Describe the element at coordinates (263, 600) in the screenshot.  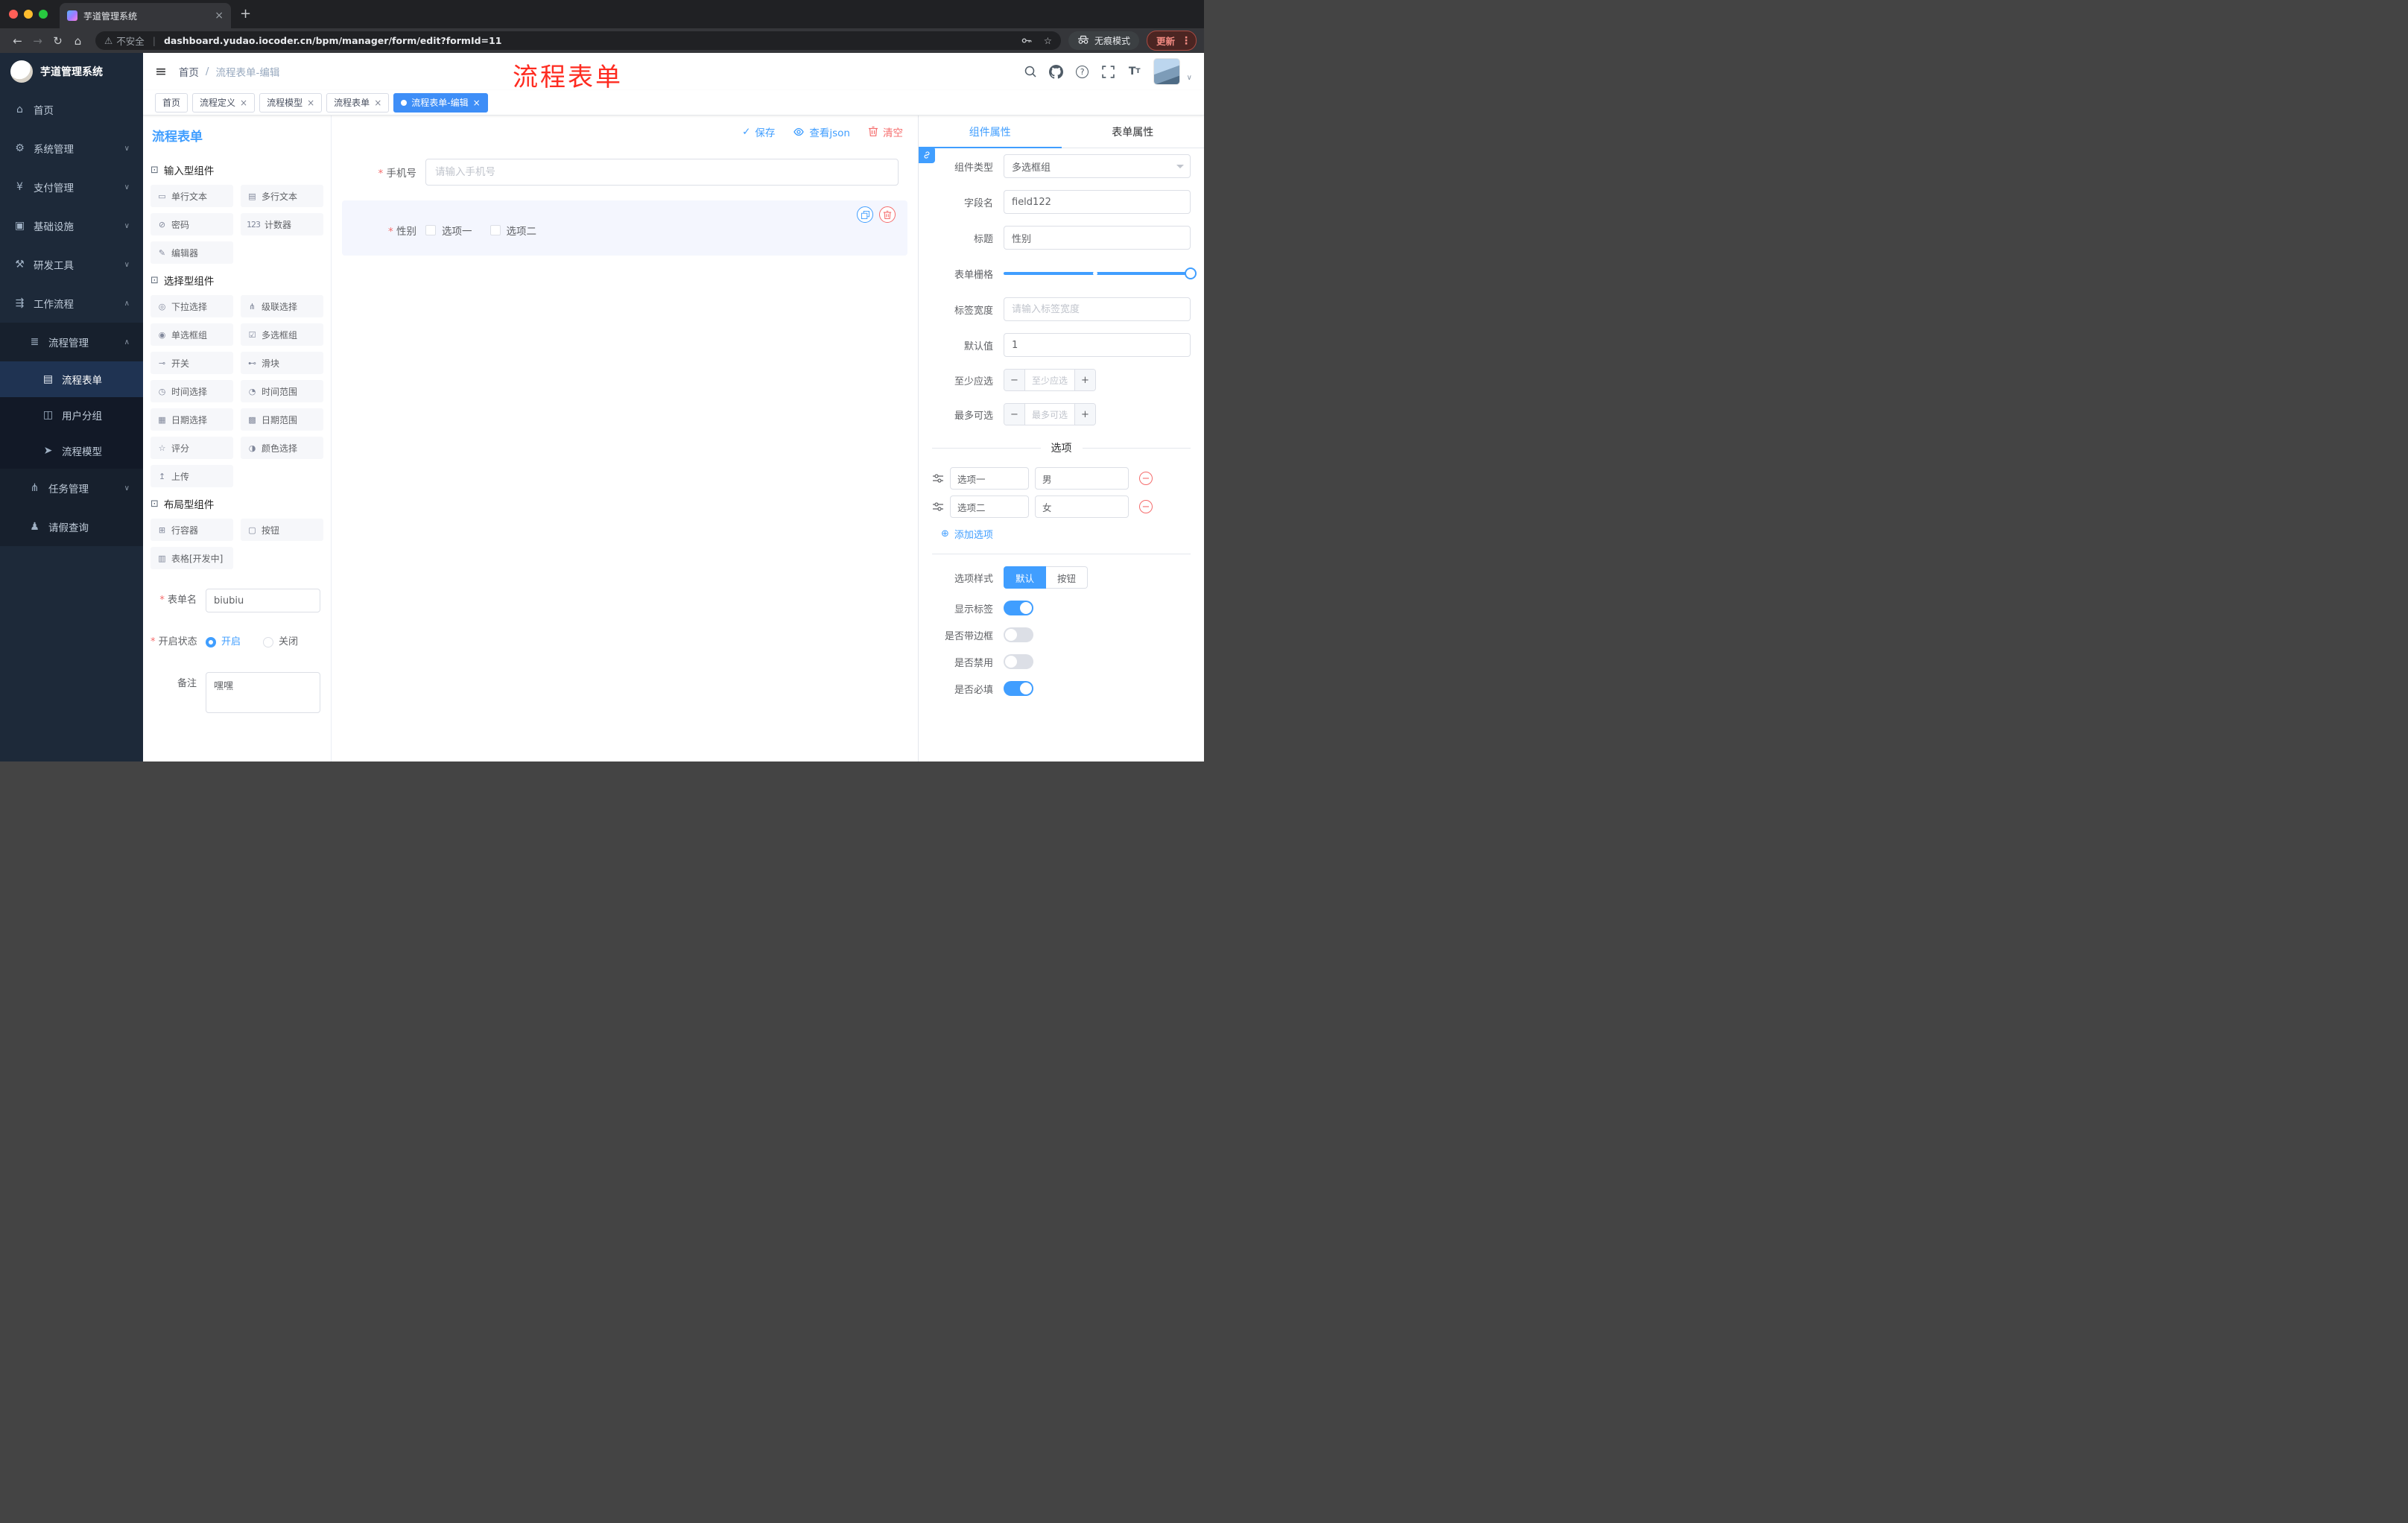
I see `form-name-input` at that location.